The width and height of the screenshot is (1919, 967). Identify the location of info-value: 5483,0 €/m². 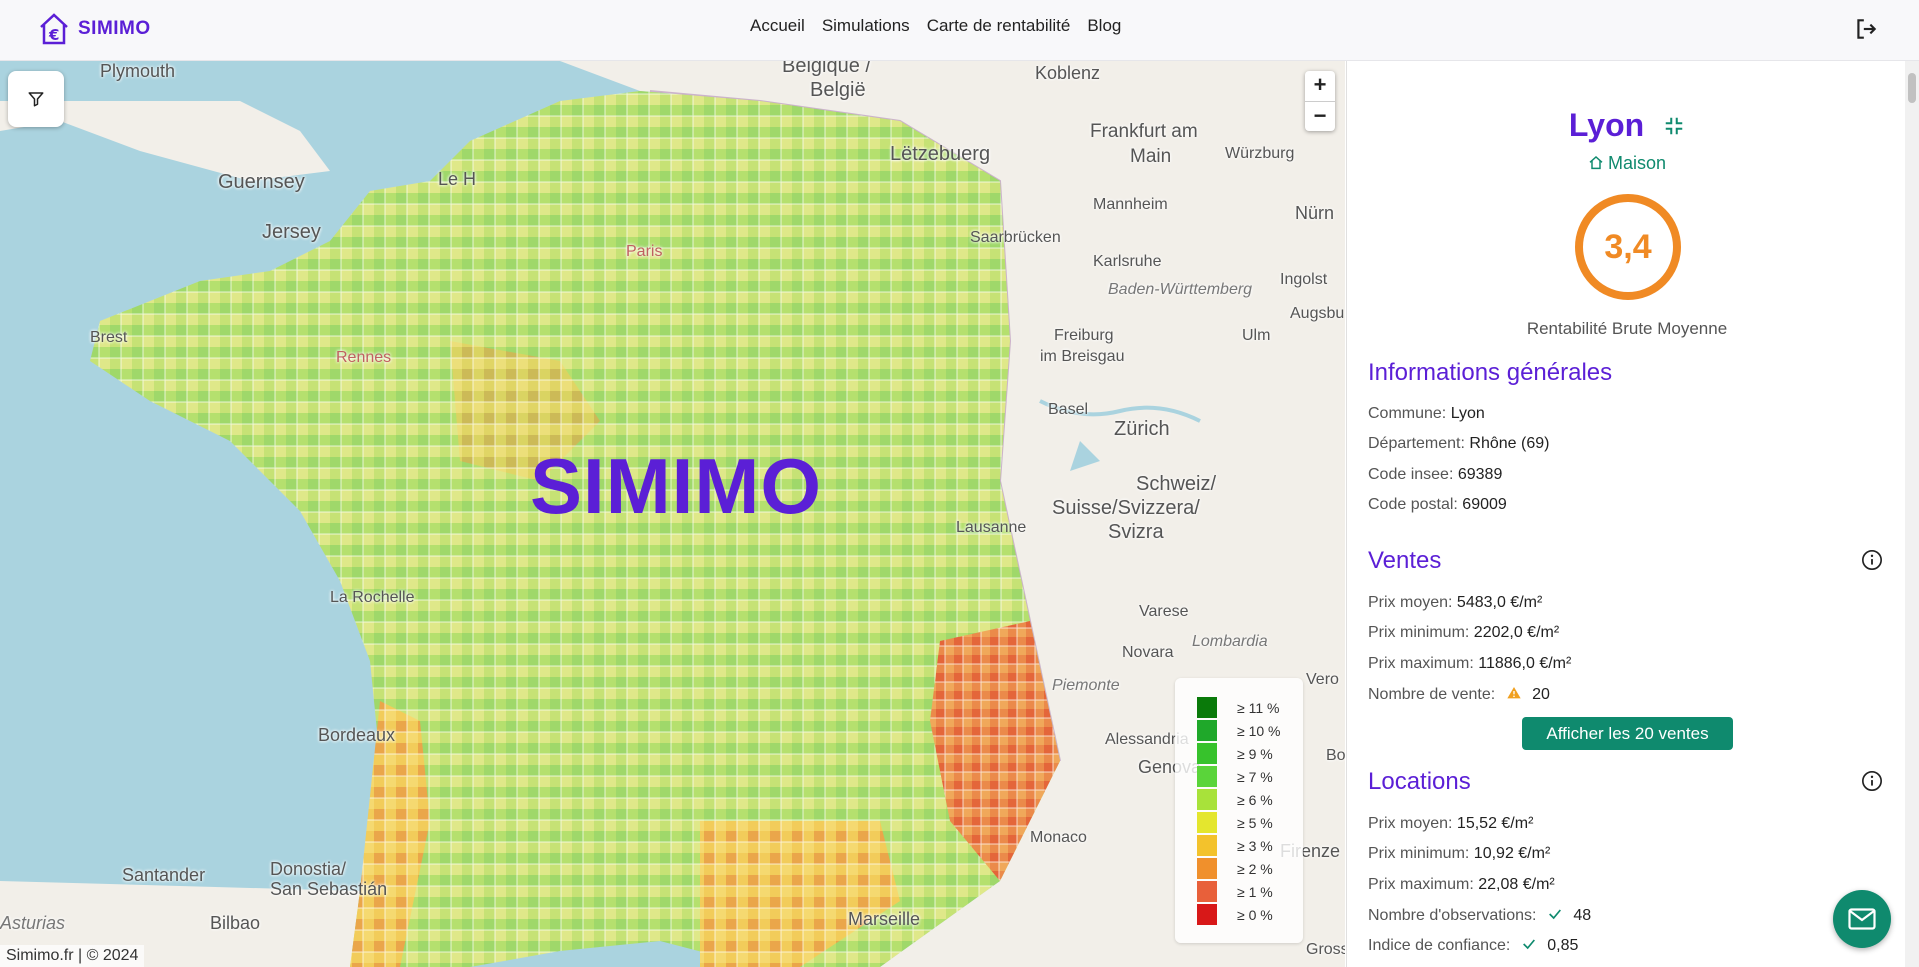
(1499, 602).